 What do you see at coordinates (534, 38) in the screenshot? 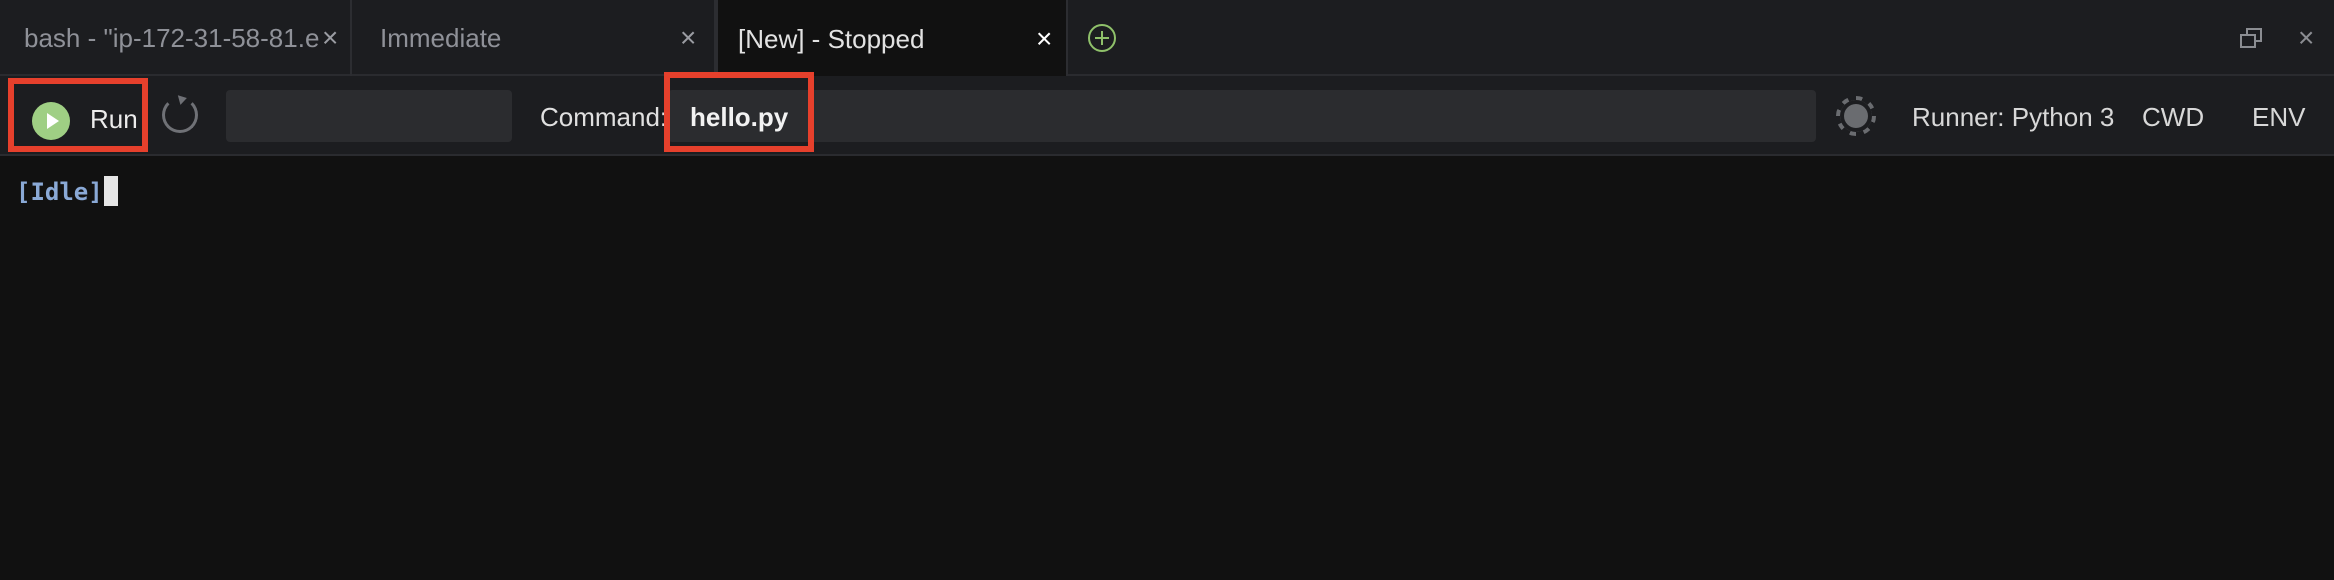
I see `tab-immediate: Immediate ×` at bounding box center [534, 38].